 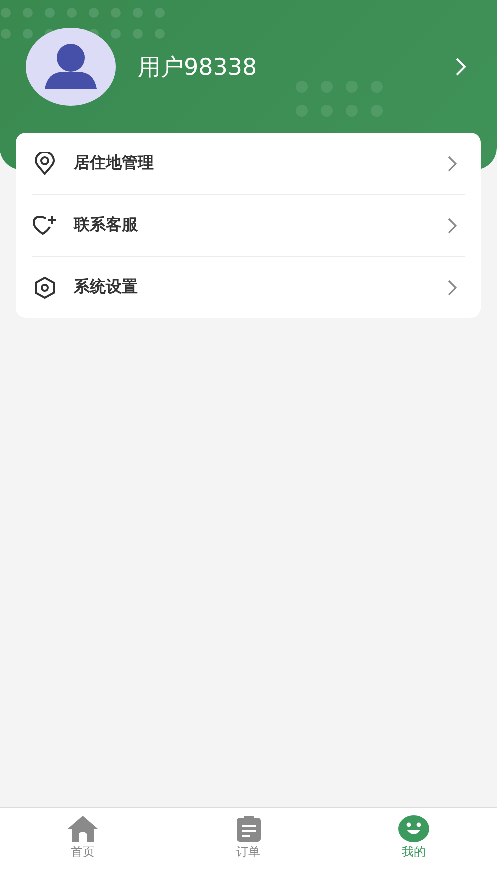 What do you see at coordinates (249, 829) in the screenshot?
I see `clipboard-icon` at bounding box center [249, 829].